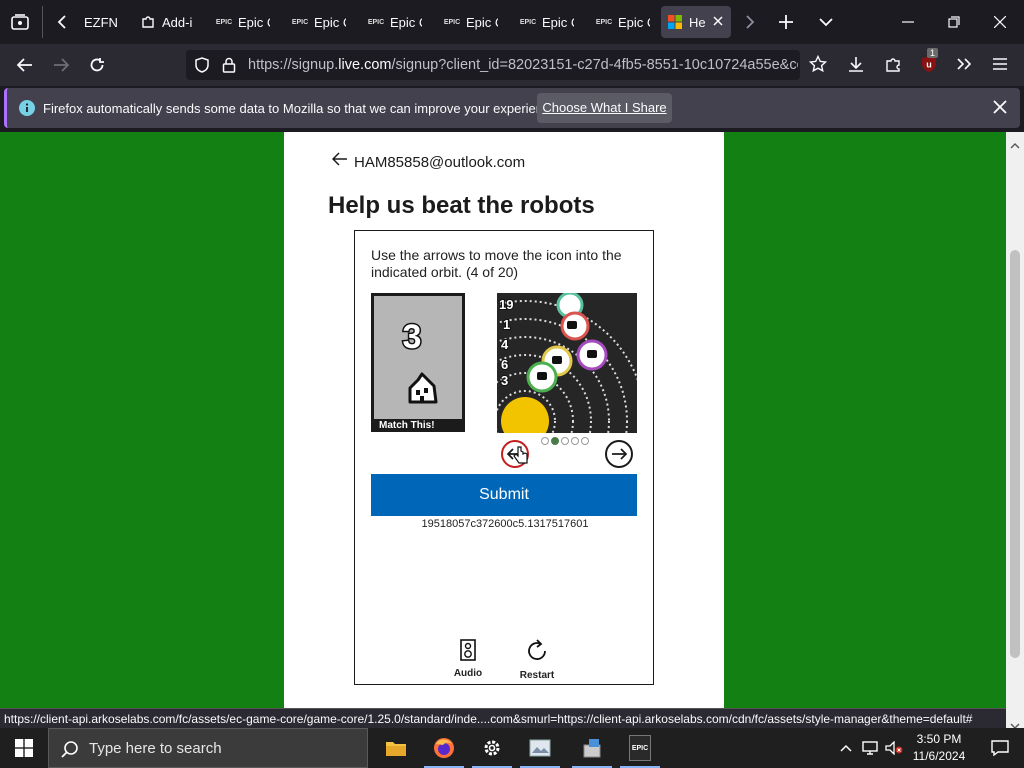  Describe the element at coordinates (619, 454) in the screenshot. I see `next-arrow-button` at that location.